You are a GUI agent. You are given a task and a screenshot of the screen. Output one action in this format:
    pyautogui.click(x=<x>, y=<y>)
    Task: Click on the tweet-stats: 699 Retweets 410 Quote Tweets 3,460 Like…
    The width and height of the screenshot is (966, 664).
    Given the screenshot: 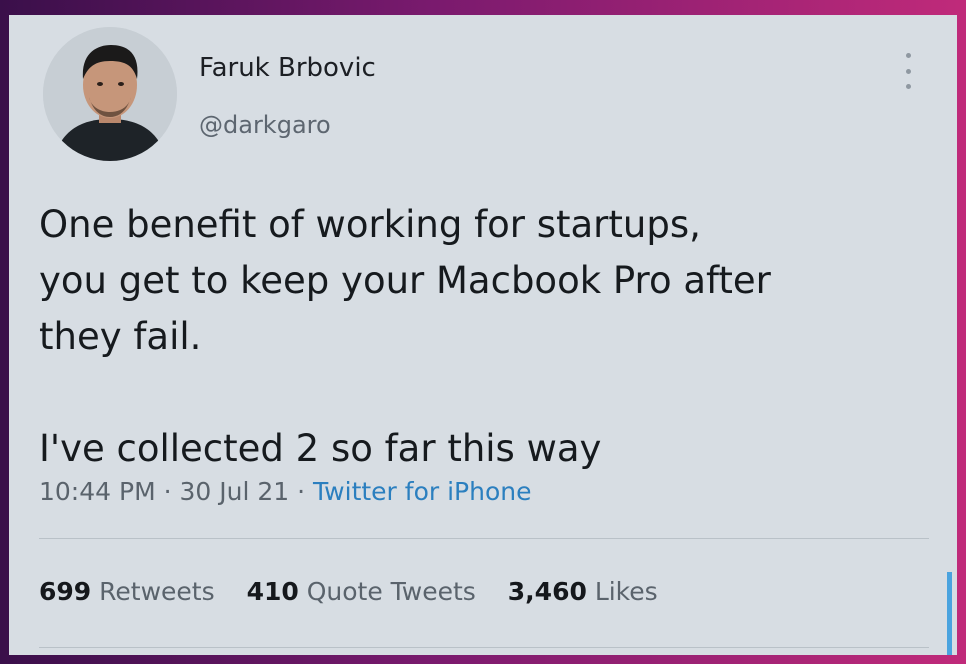 What is the action you would take?
    pyautogui.click(x=360, y=591)
    